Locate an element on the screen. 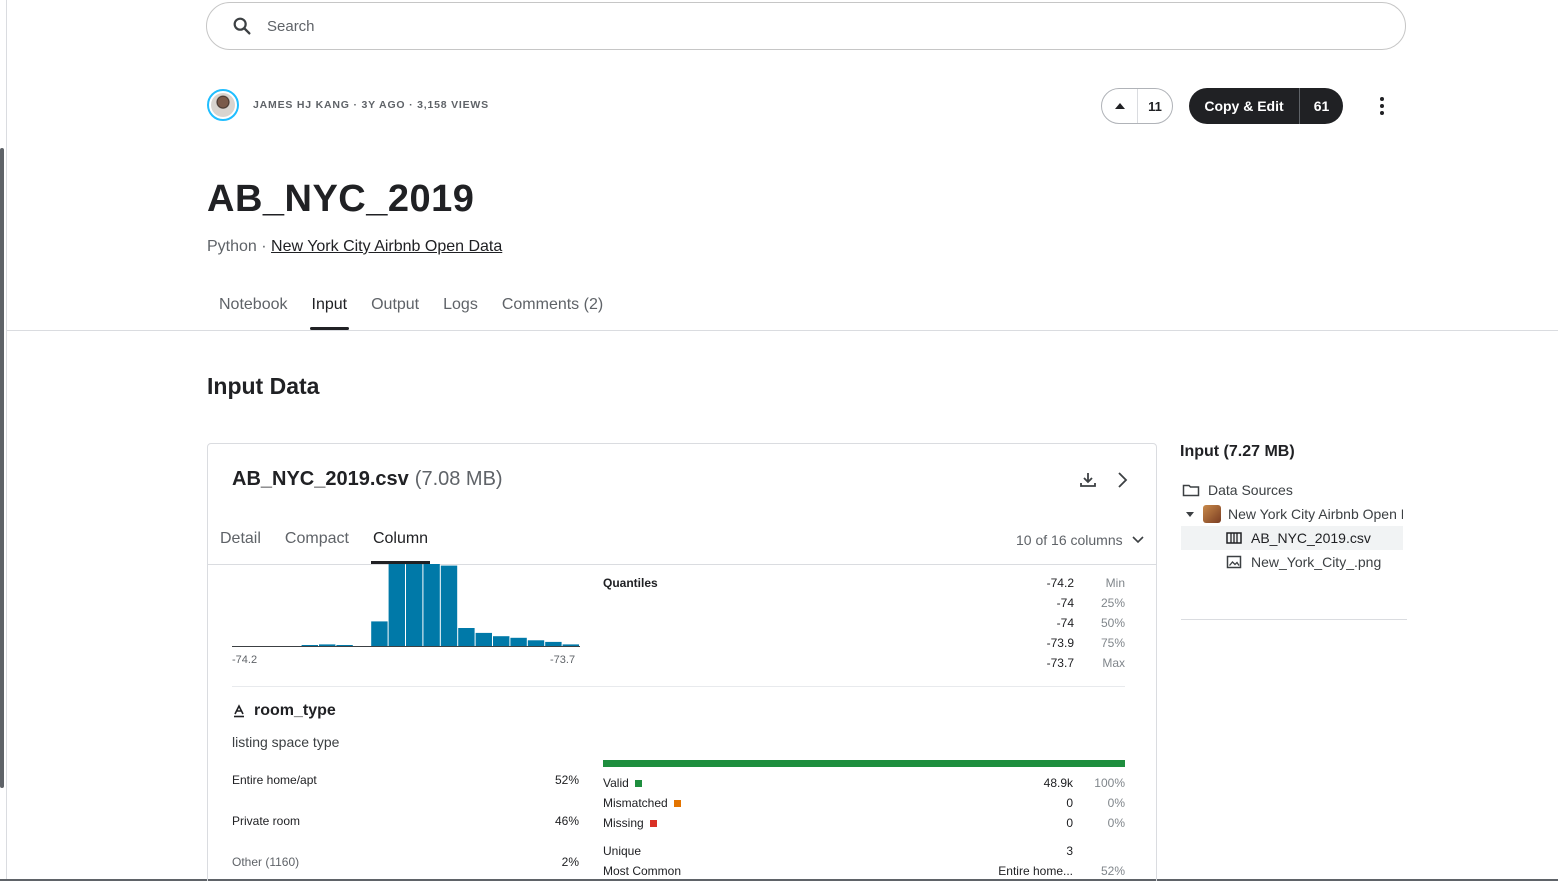 This screenshot has width=1558, height=881. column-description: listing space type is located at coordinates (286, 742).